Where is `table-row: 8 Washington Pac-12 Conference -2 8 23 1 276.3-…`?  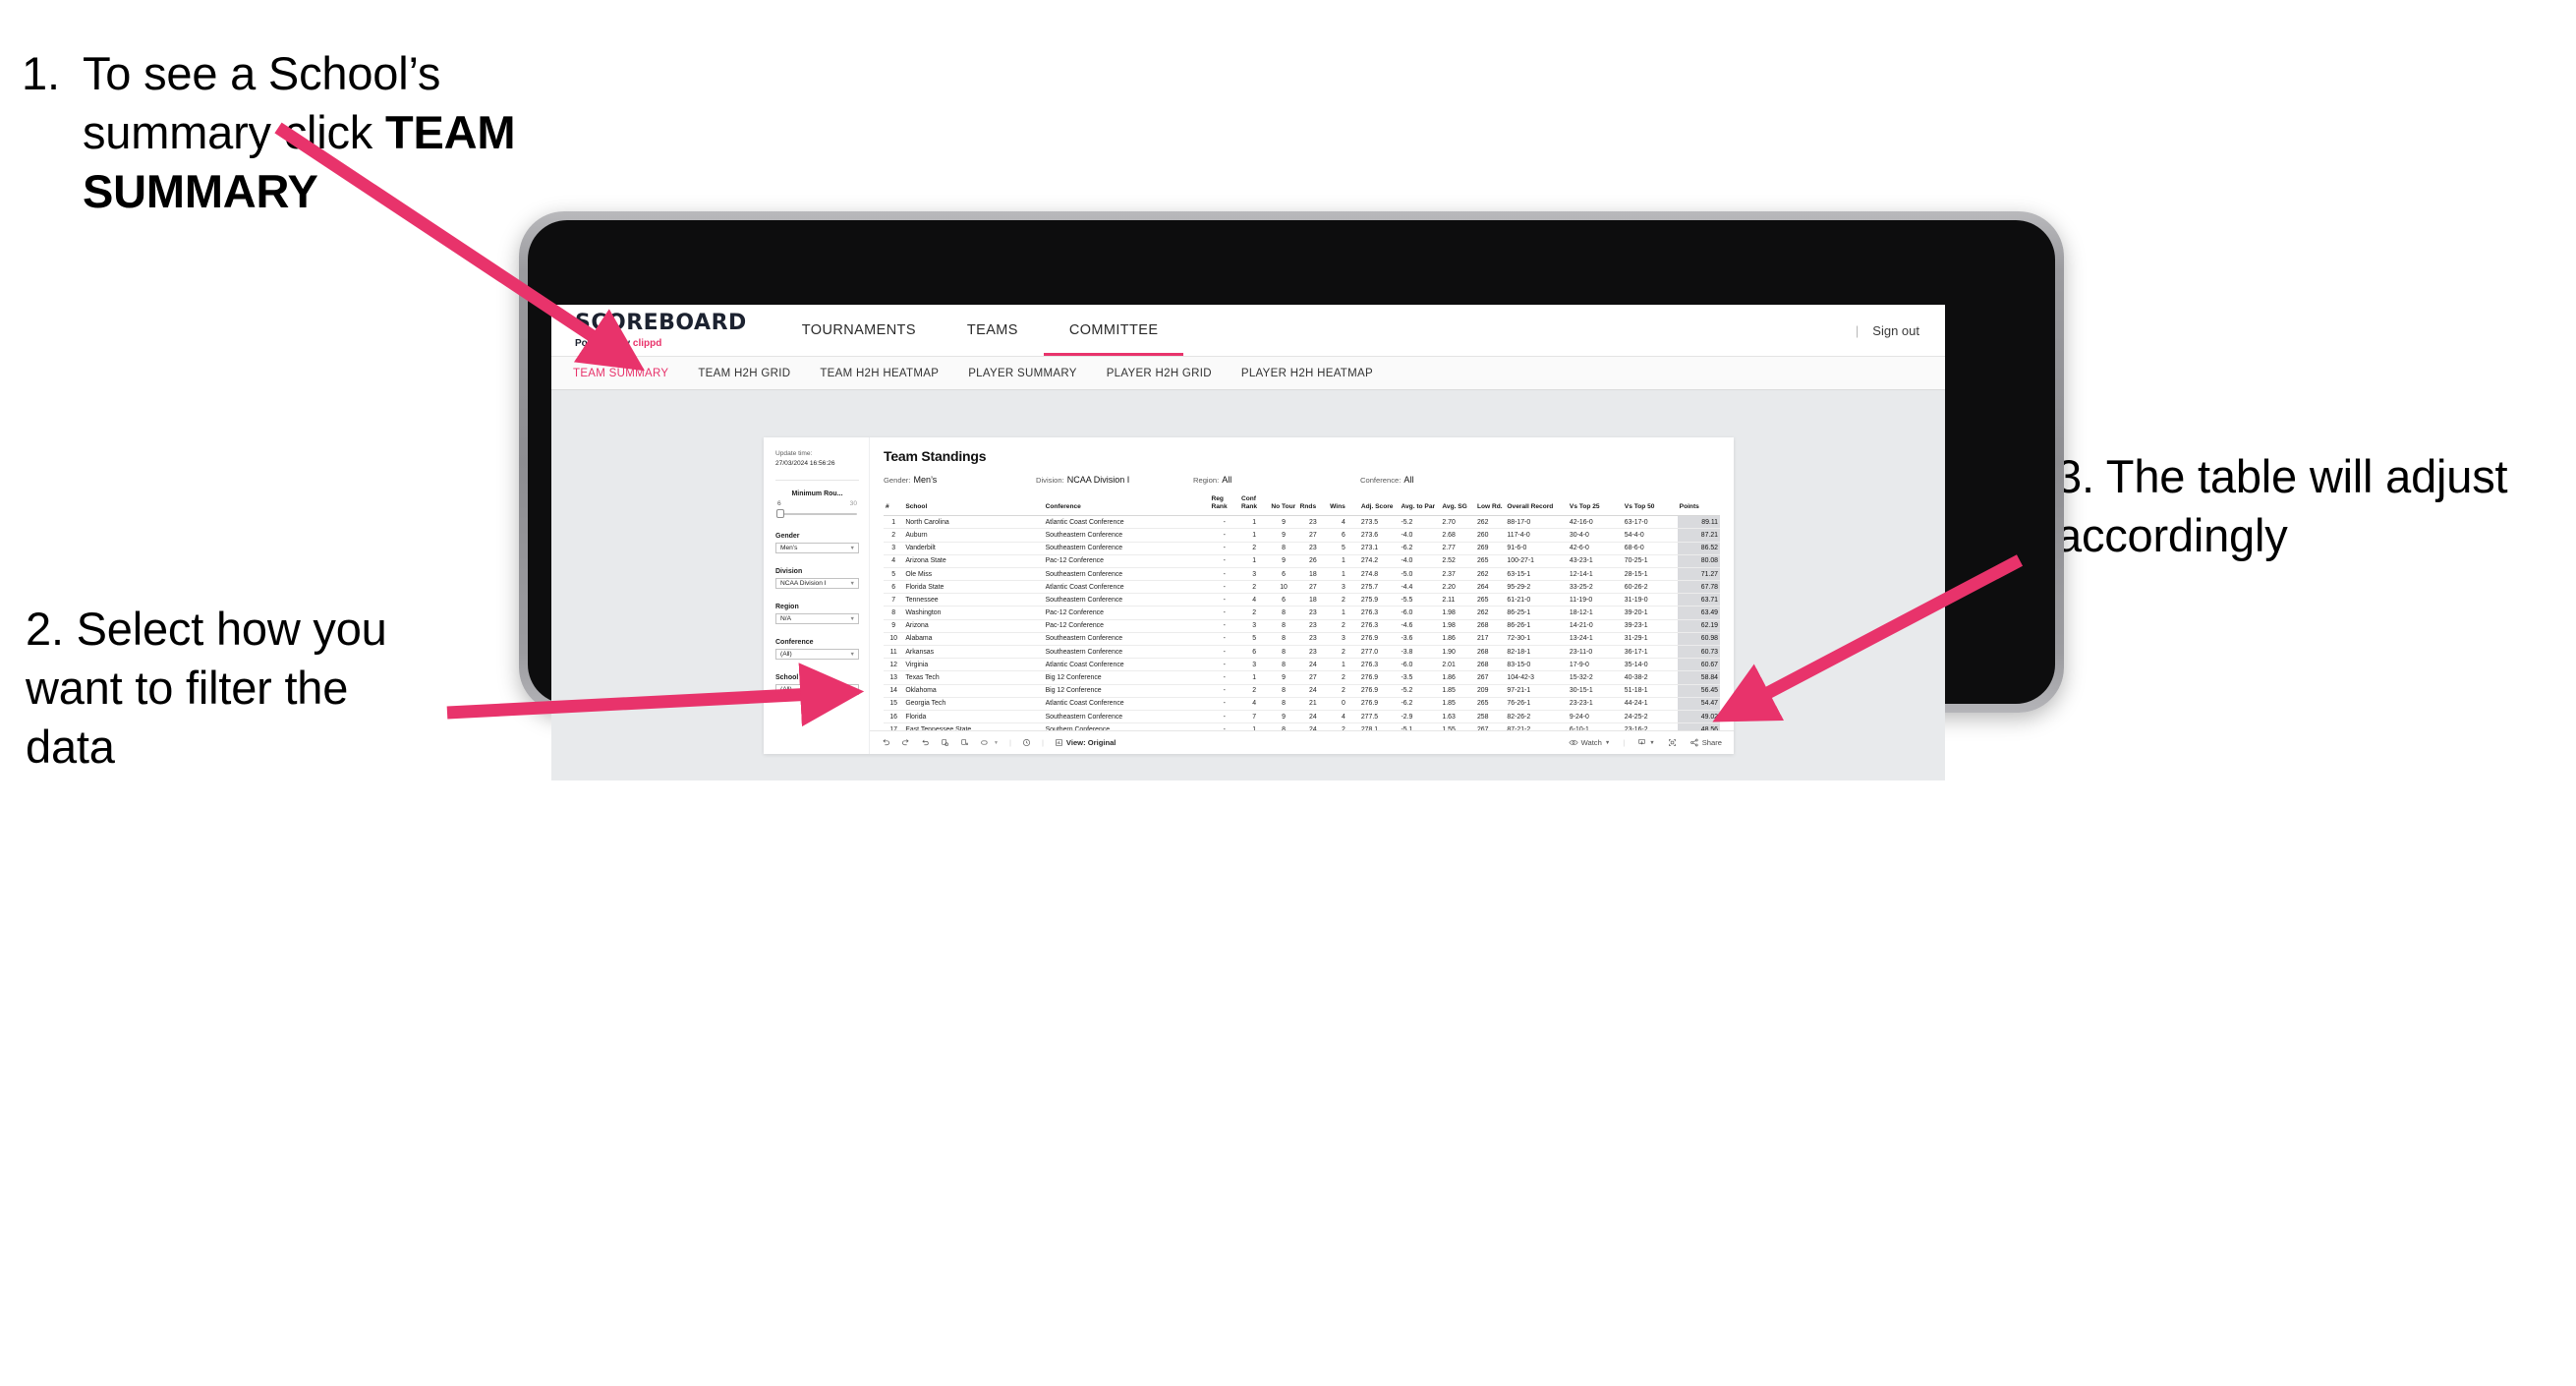
table-row: 8 Washington Pac-12 Conference -2 8 23 1 276.3-… is located at coordinates (1302, 613).